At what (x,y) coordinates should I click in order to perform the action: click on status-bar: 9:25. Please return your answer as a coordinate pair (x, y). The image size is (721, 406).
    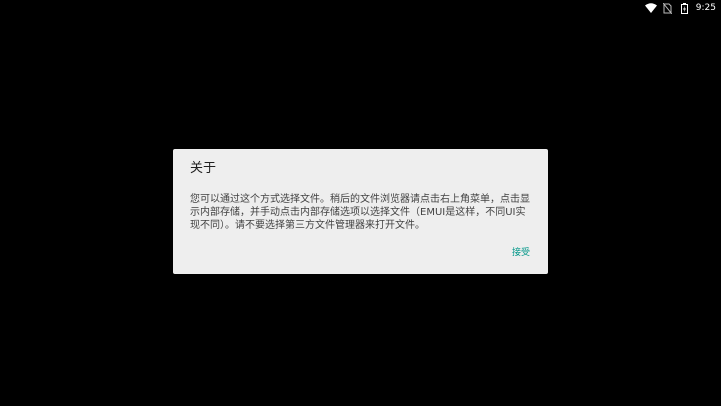
    Looking at the image, I should click on (682, 8).